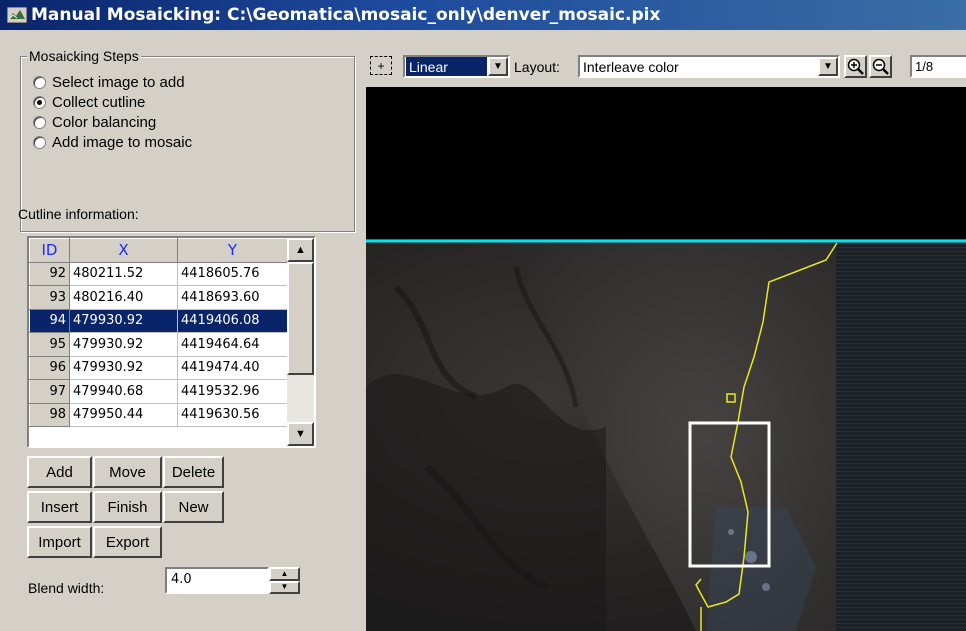 The image size is (966, 631). I want to click on table-row: 92 480211.52 4418605.76, so click(158, 273).